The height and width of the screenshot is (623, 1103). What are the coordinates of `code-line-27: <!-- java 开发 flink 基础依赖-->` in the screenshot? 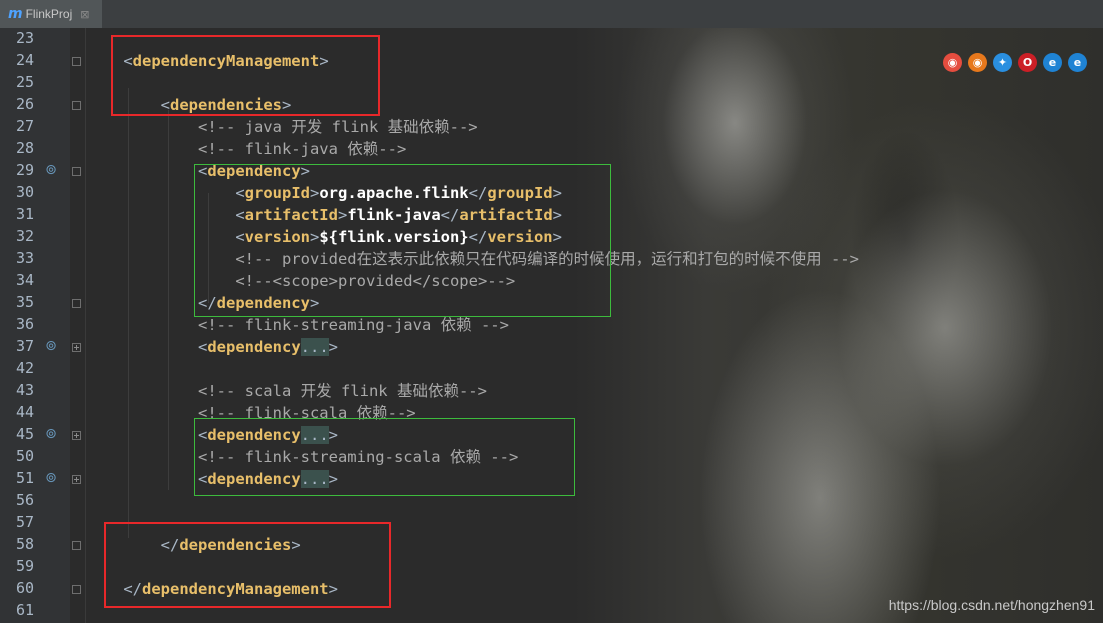 It's located at (282, 127).